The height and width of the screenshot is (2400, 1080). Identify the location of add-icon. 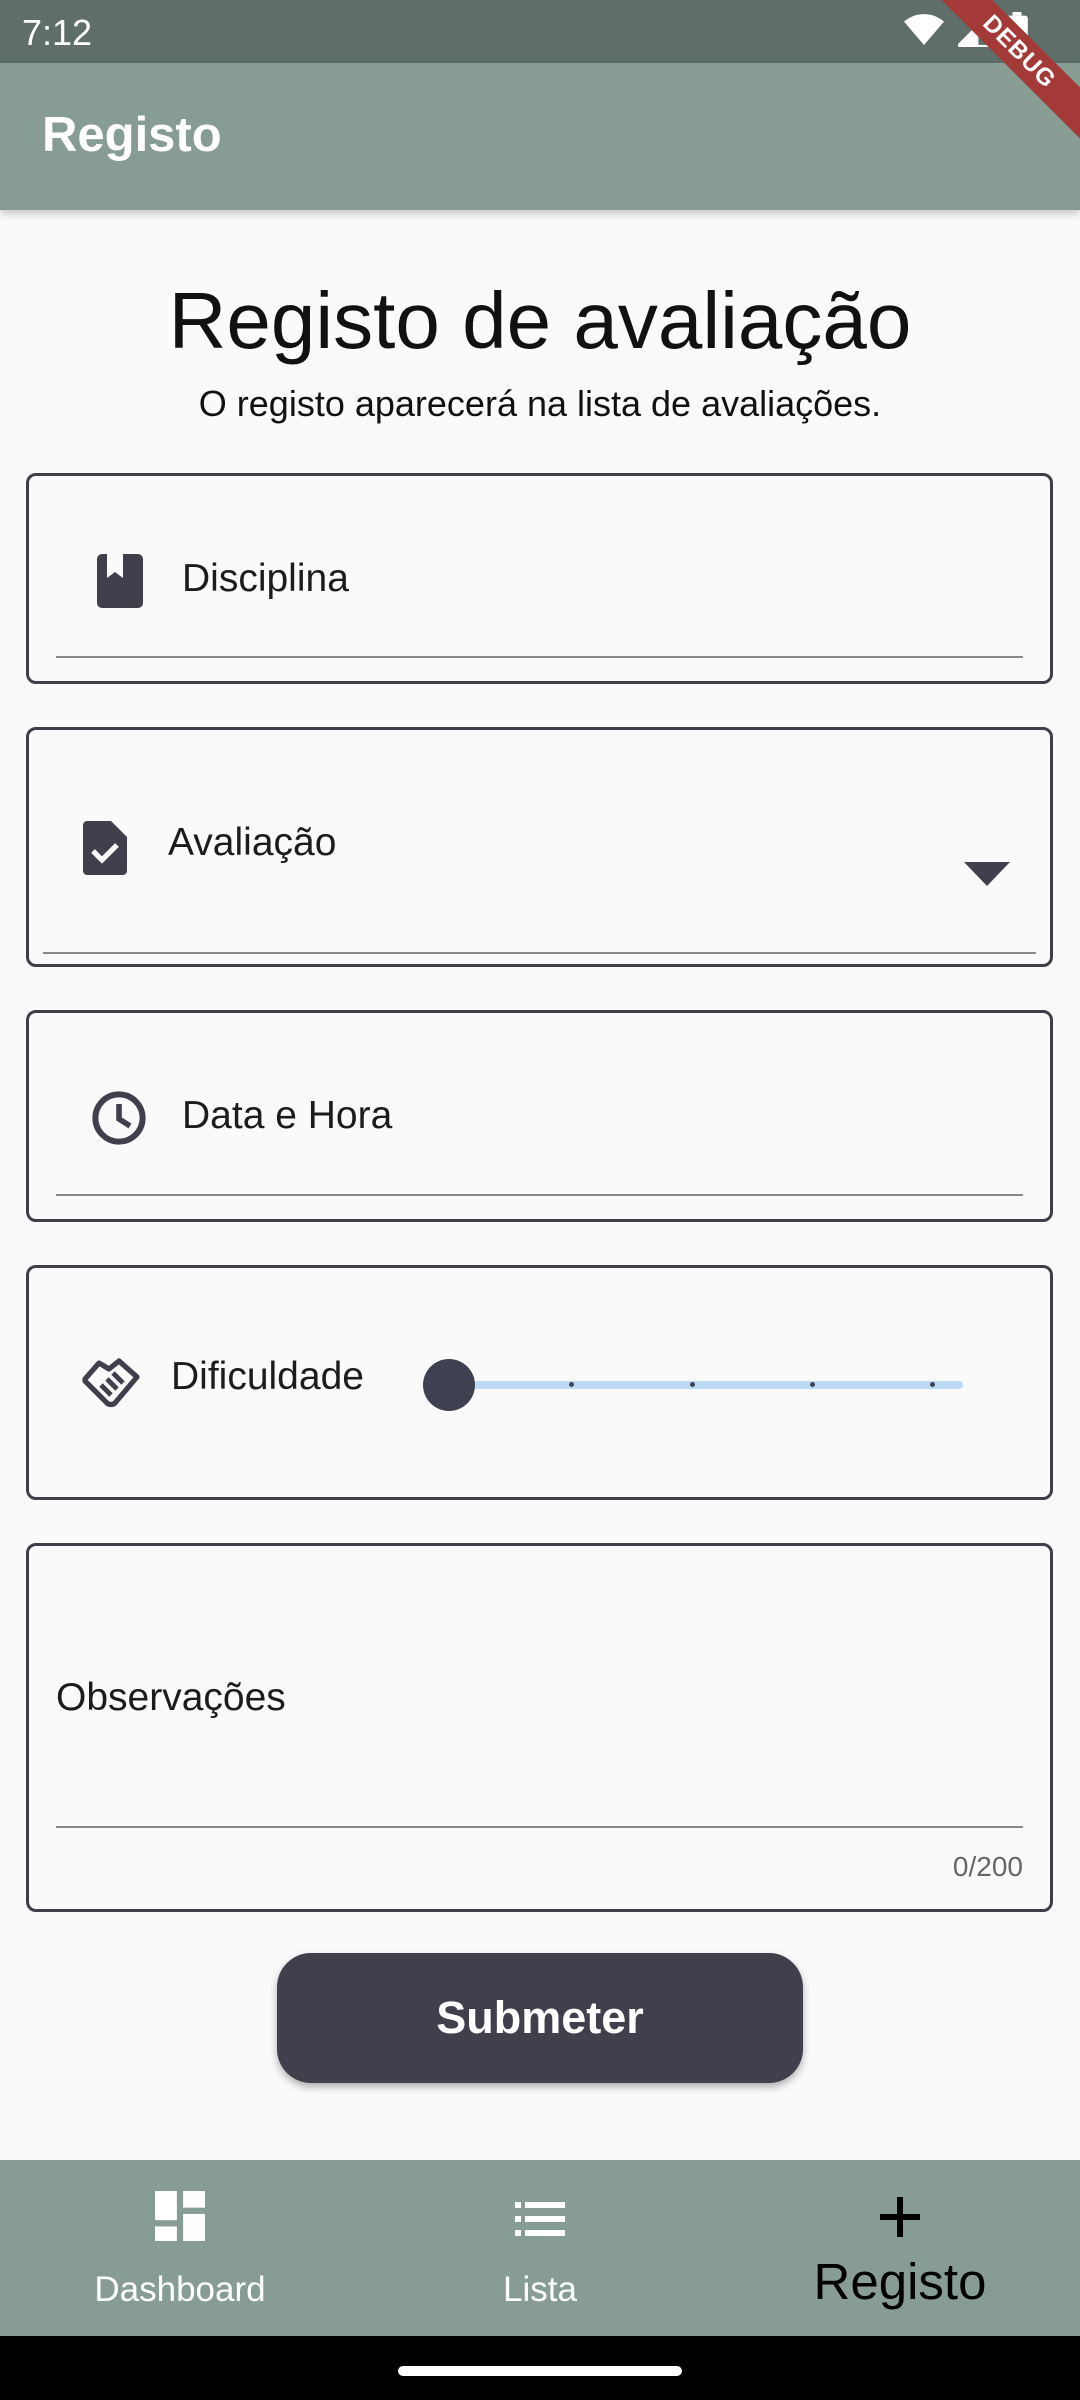
(900, 2217).